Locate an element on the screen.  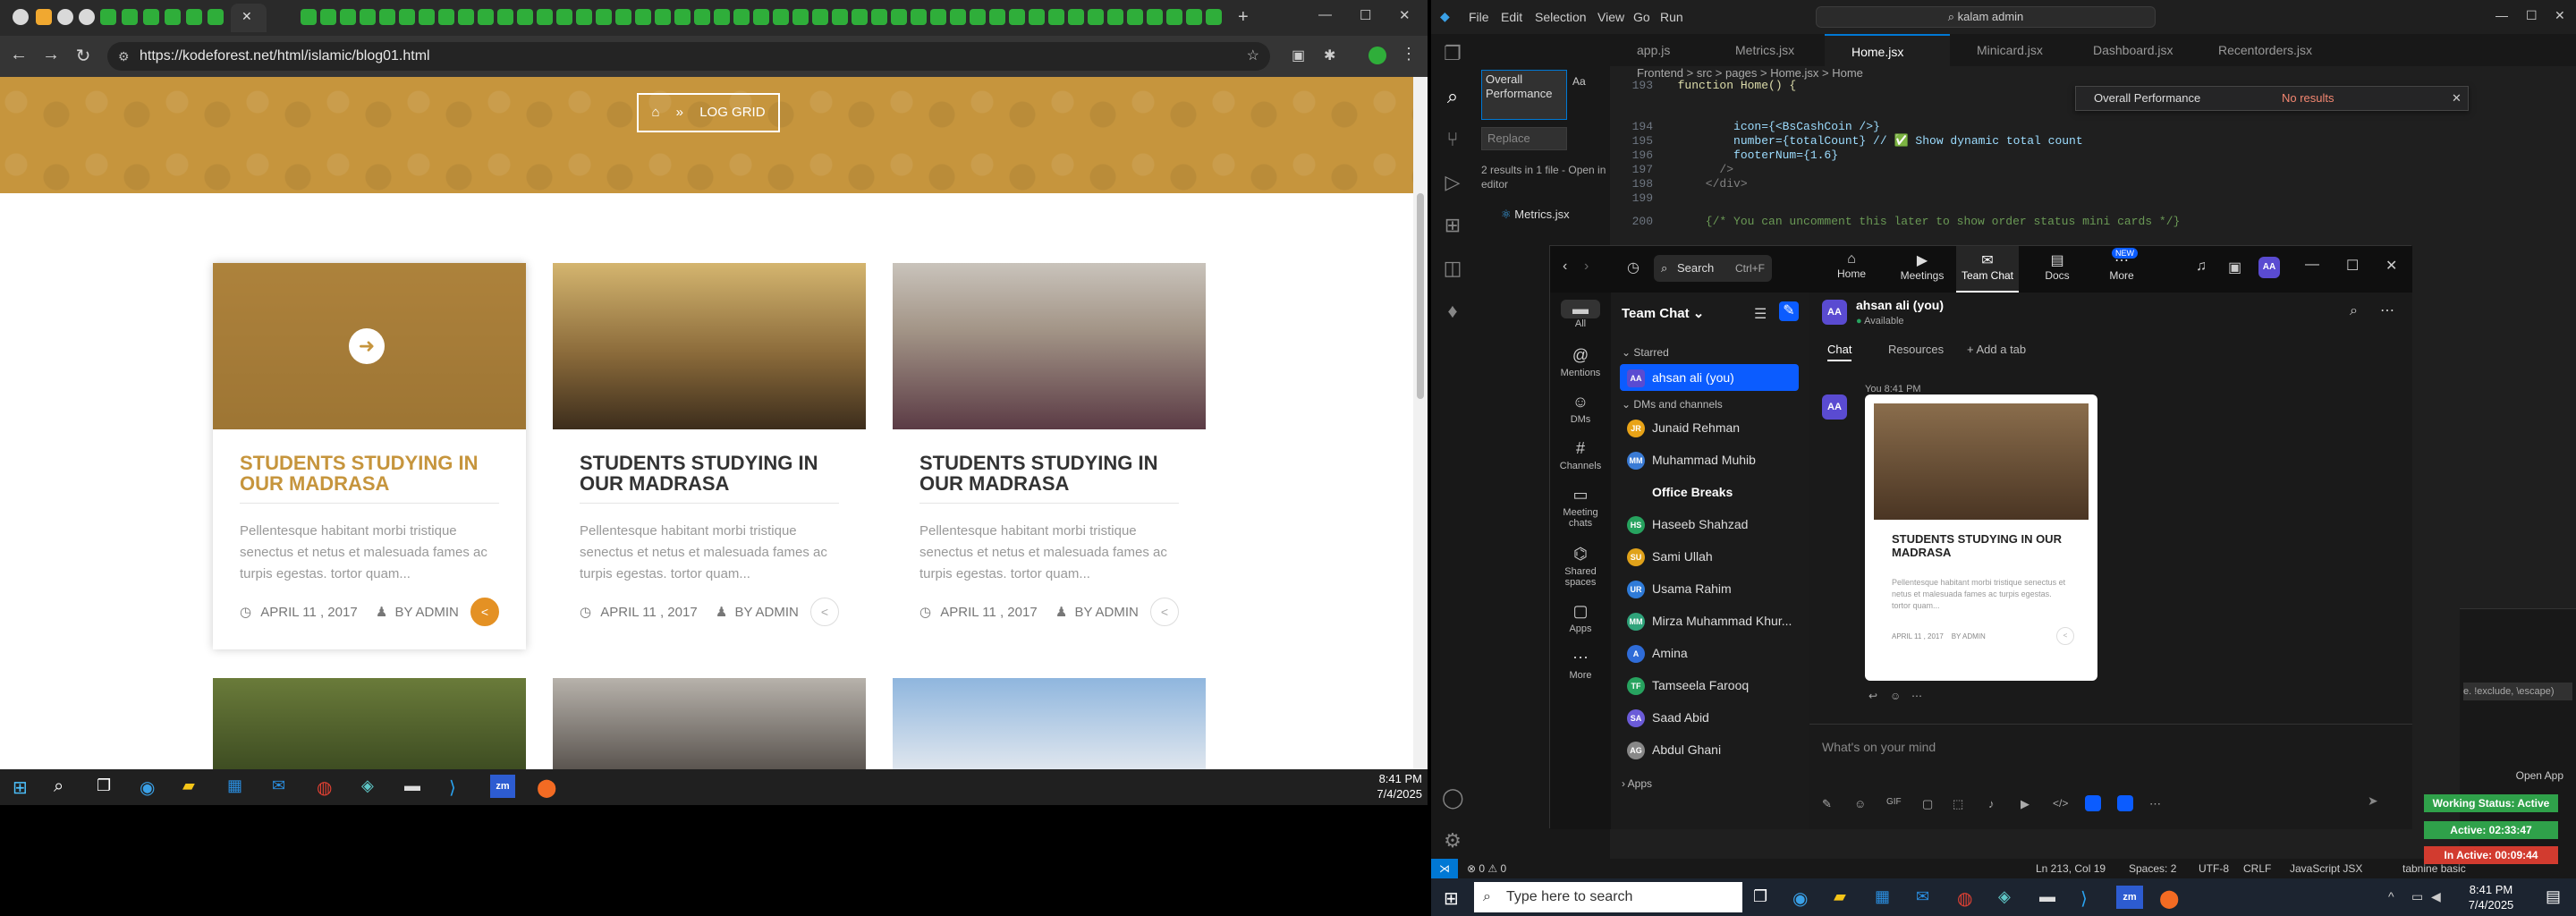
match-case-icon: Aa is located at coordinates (1579, 81).